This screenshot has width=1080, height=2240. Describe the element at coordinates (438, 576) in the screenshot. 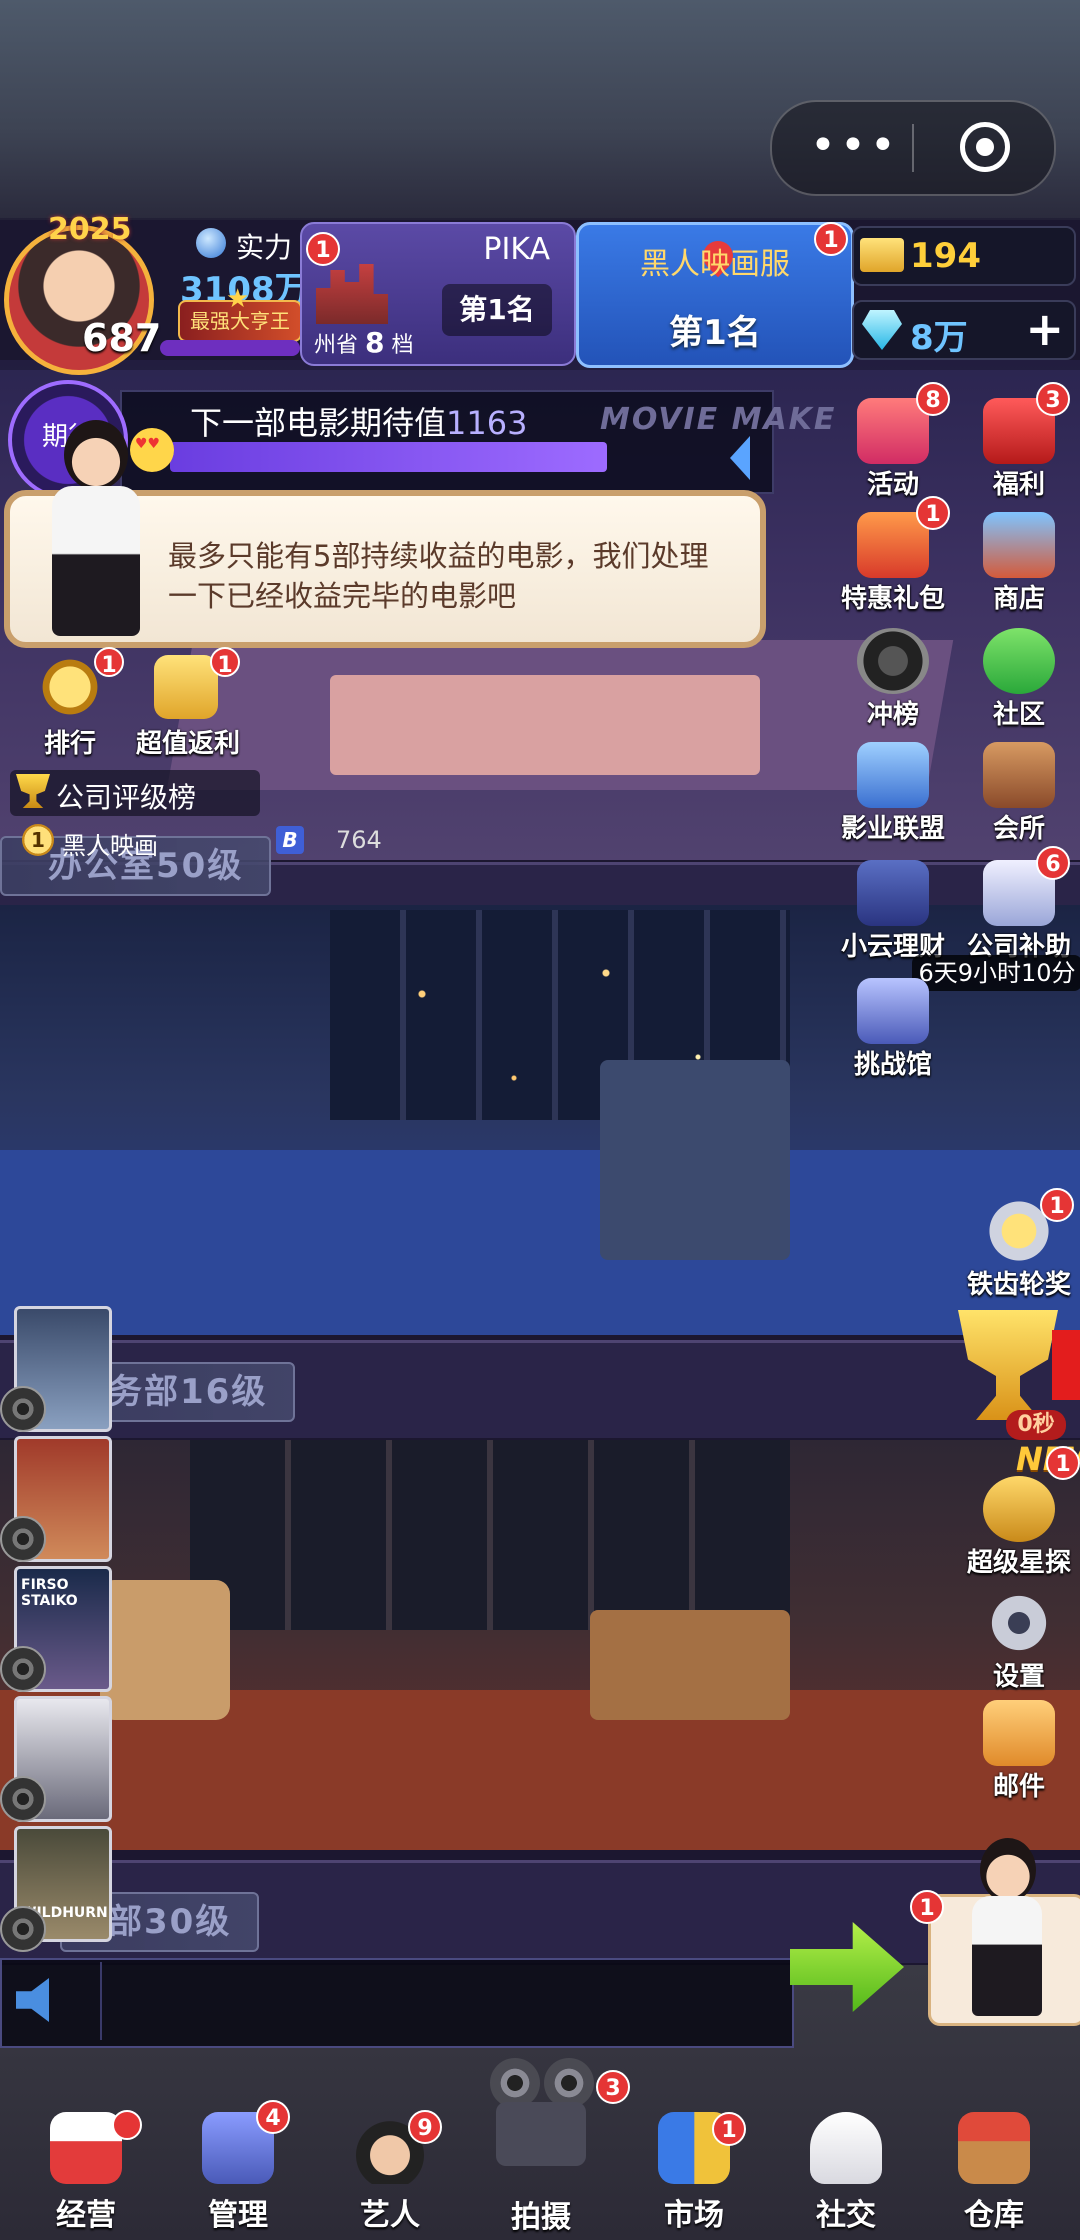

I see `dialog-text: 最多只能有5部持续收益的电影，我们处理一下已经收益完毕的电影吧` at that location.